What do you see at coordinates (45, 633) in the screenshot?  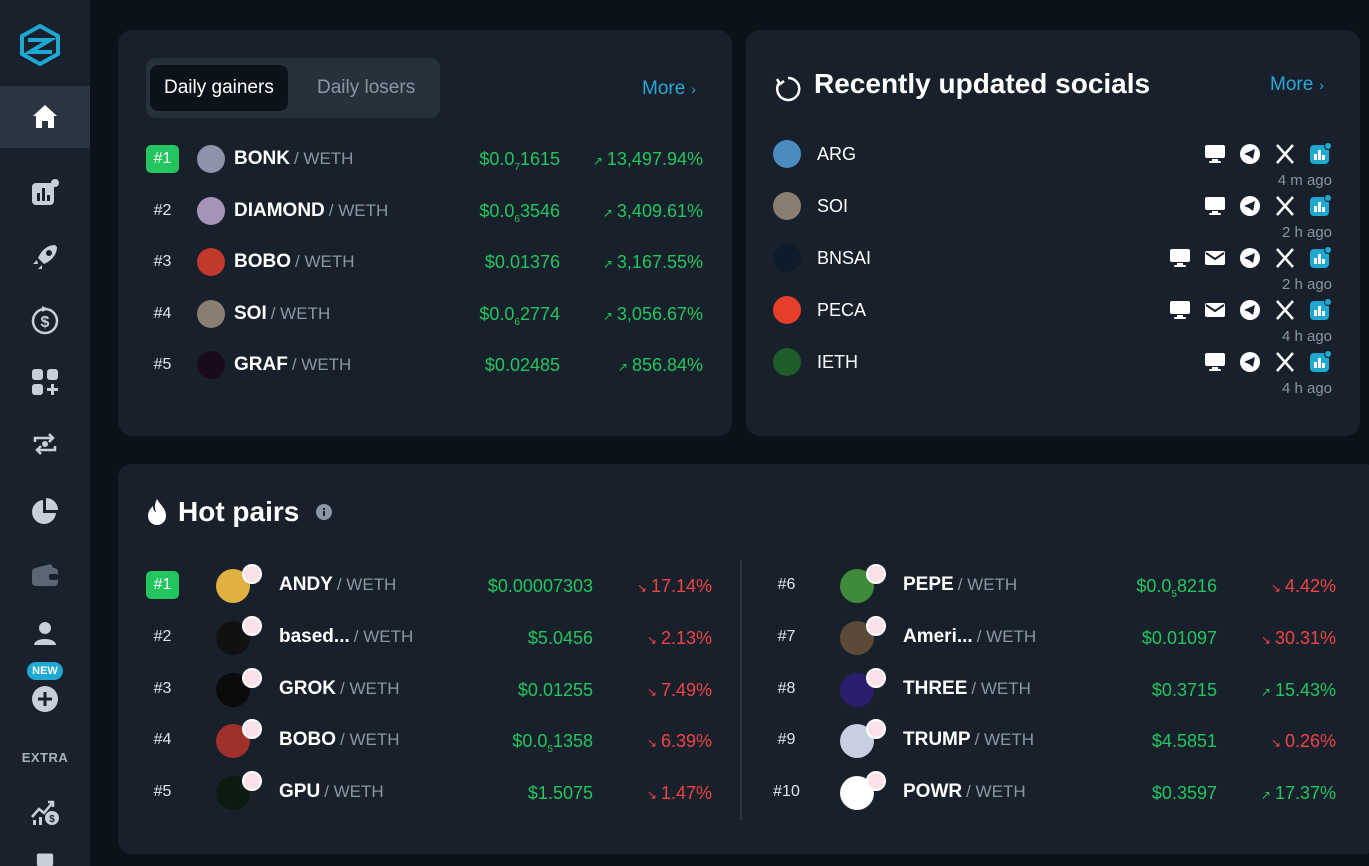 I see `sidebar-item-account` at bounding box center [45, 633].